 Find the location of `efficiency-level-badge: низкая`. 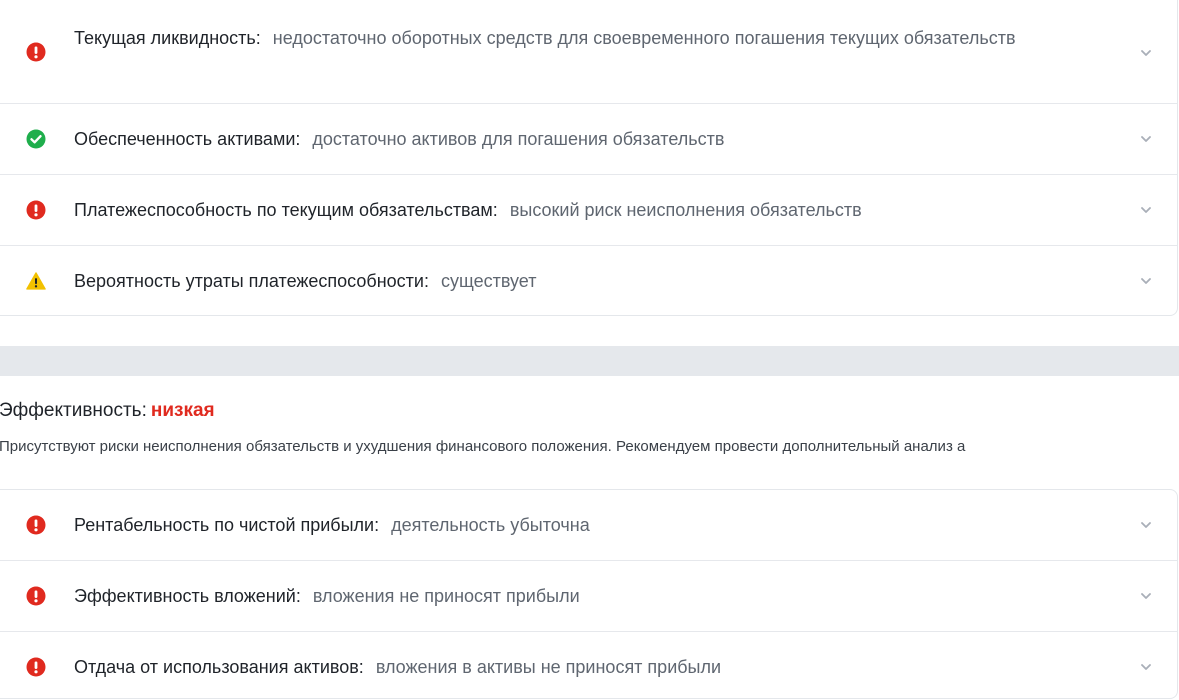

efficiency-level-badge: низкая is located at coordinates (182, 410).